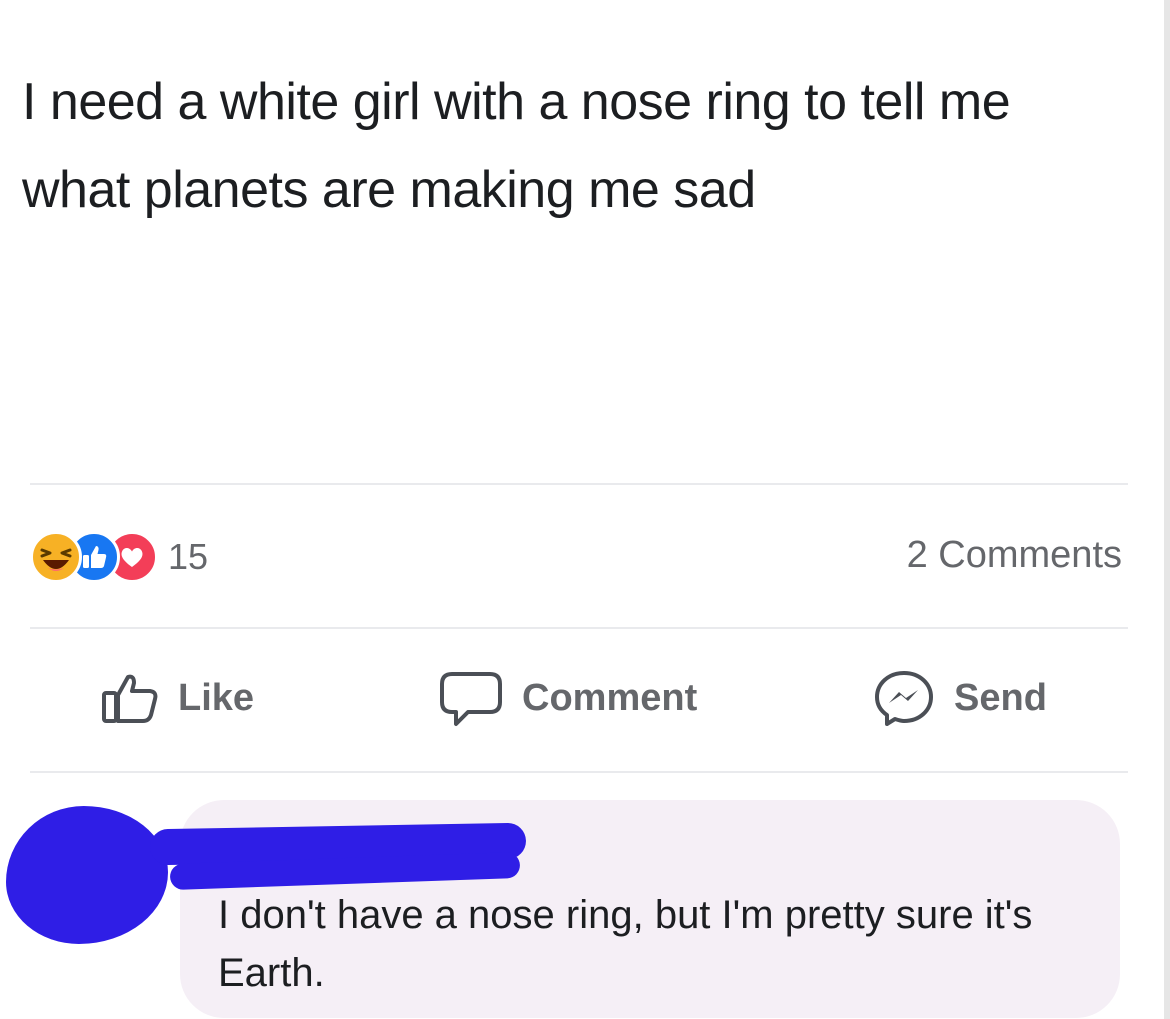  What do you see at coordinates (177, 698) in the screenshot?
I see `like-button: Like` at bounding box center [177, 698].